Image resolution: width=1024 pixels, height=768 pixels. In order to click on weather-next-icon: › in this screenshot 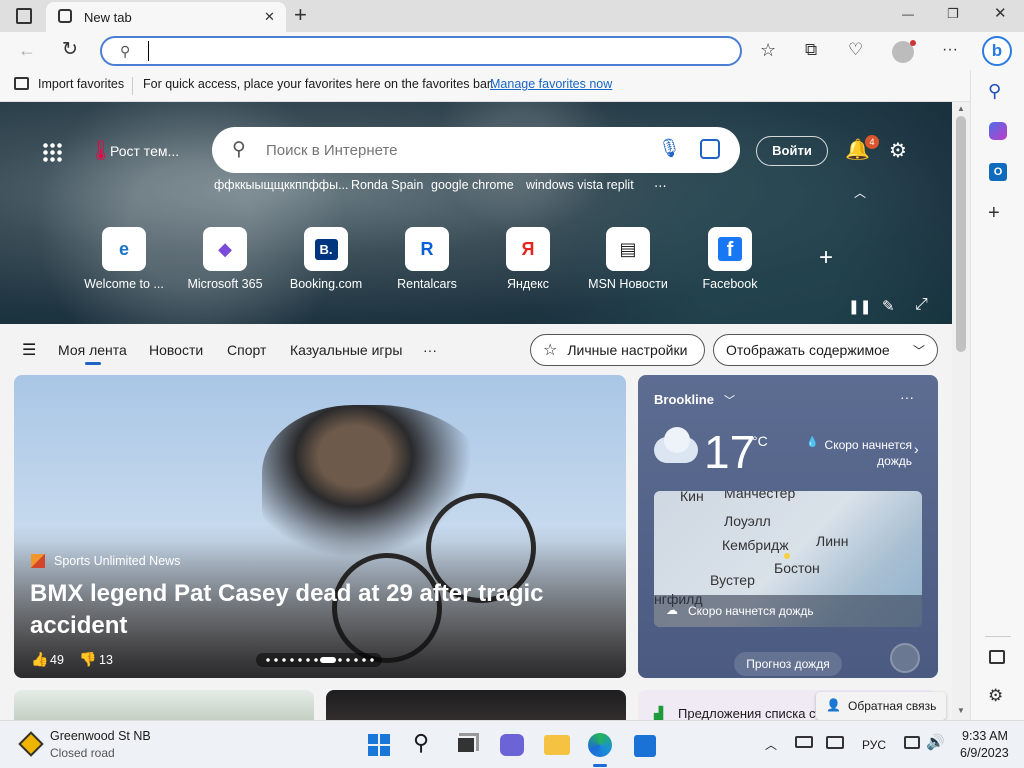, I will do `click(916, 449)`.